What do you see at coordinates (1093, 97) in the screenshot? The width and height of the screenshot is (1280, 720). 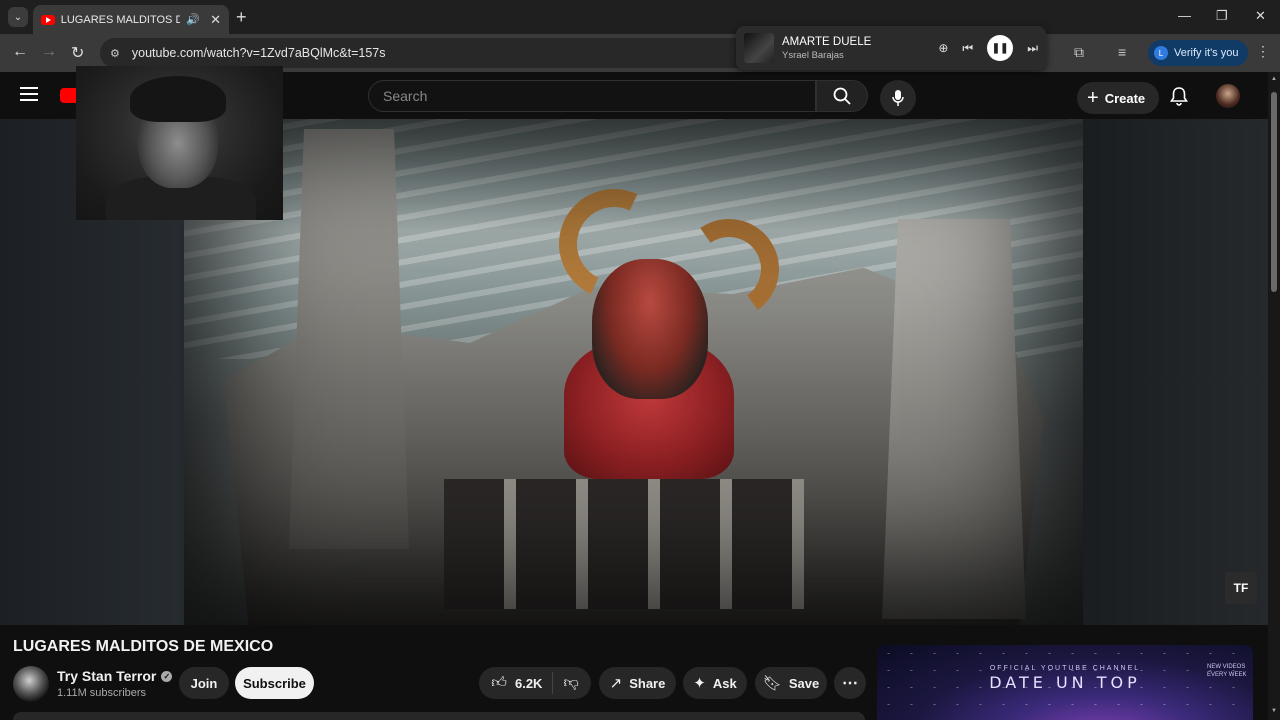 I see `plus-icon: +` at bounding box center [1093, 97].